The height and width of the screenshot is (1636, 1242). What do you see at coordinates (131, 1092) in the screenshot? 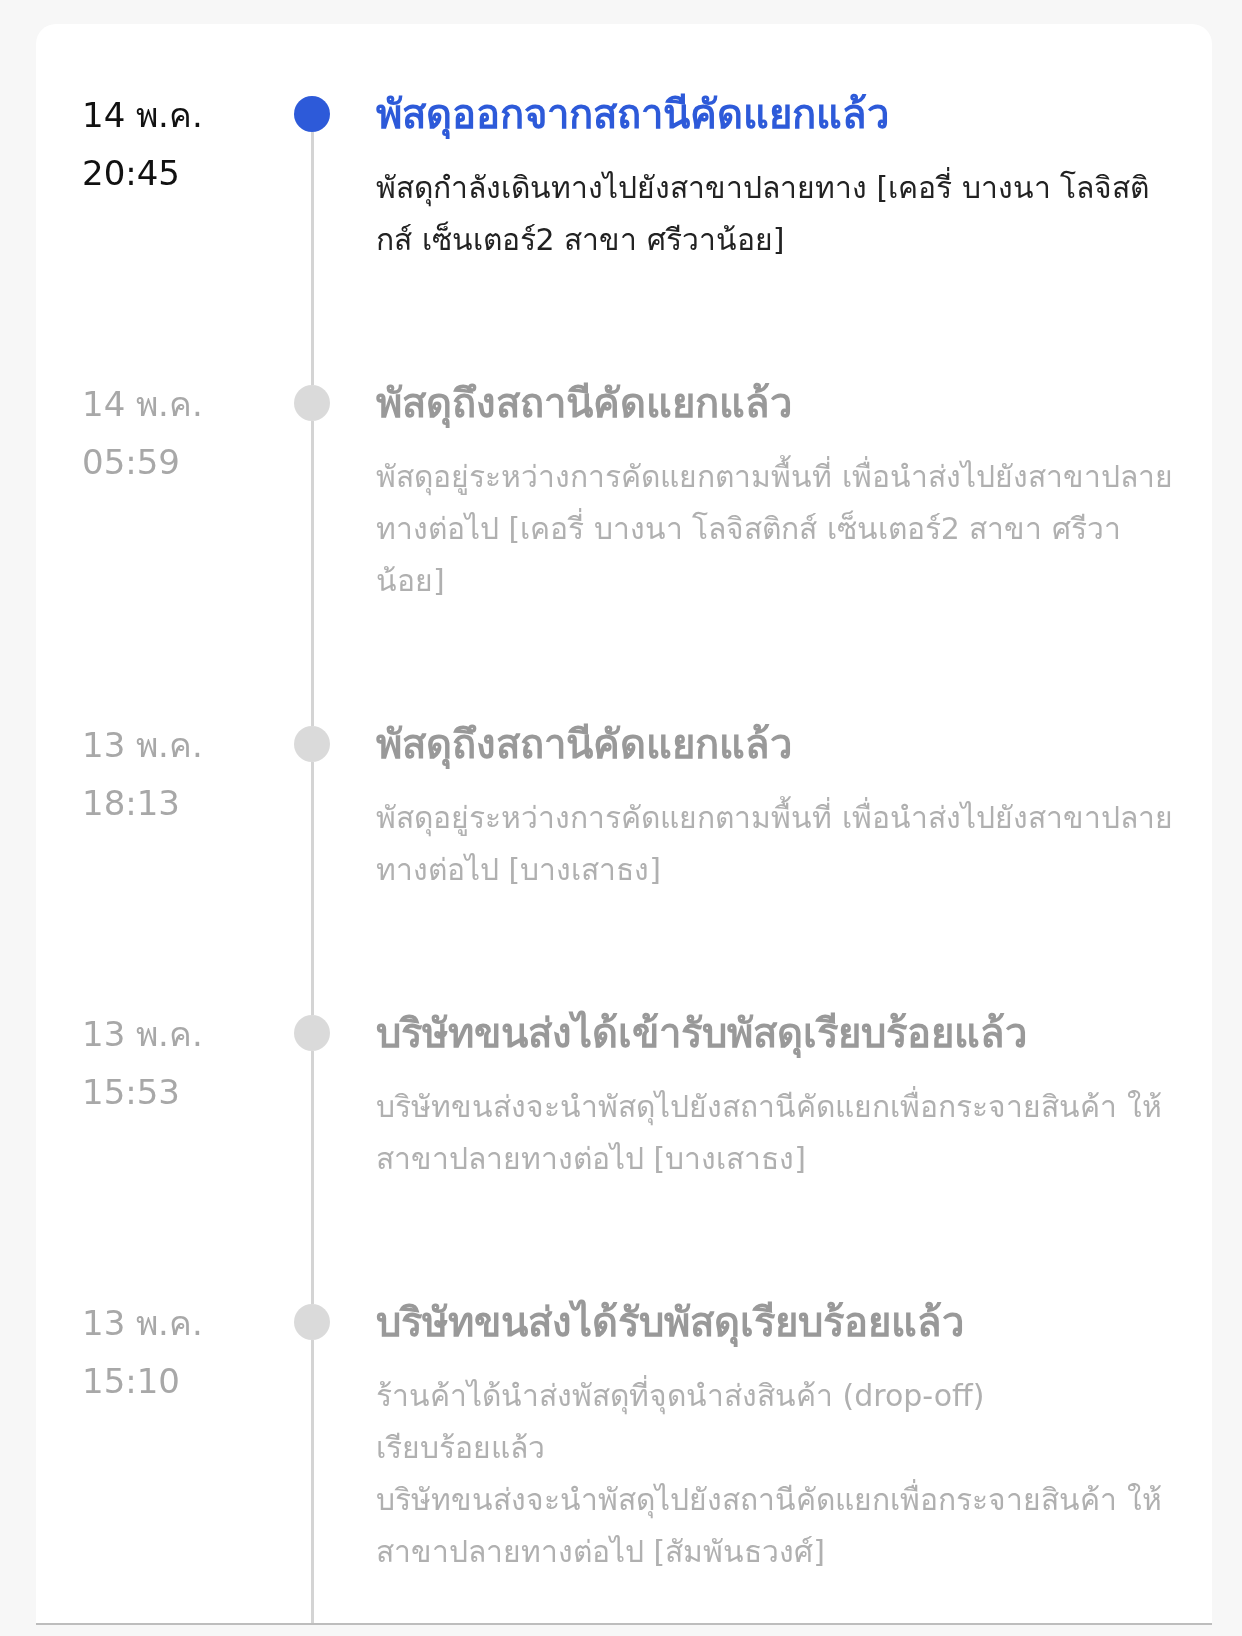
I see `event-time: 15:53` at bounding box center [131, 1092].